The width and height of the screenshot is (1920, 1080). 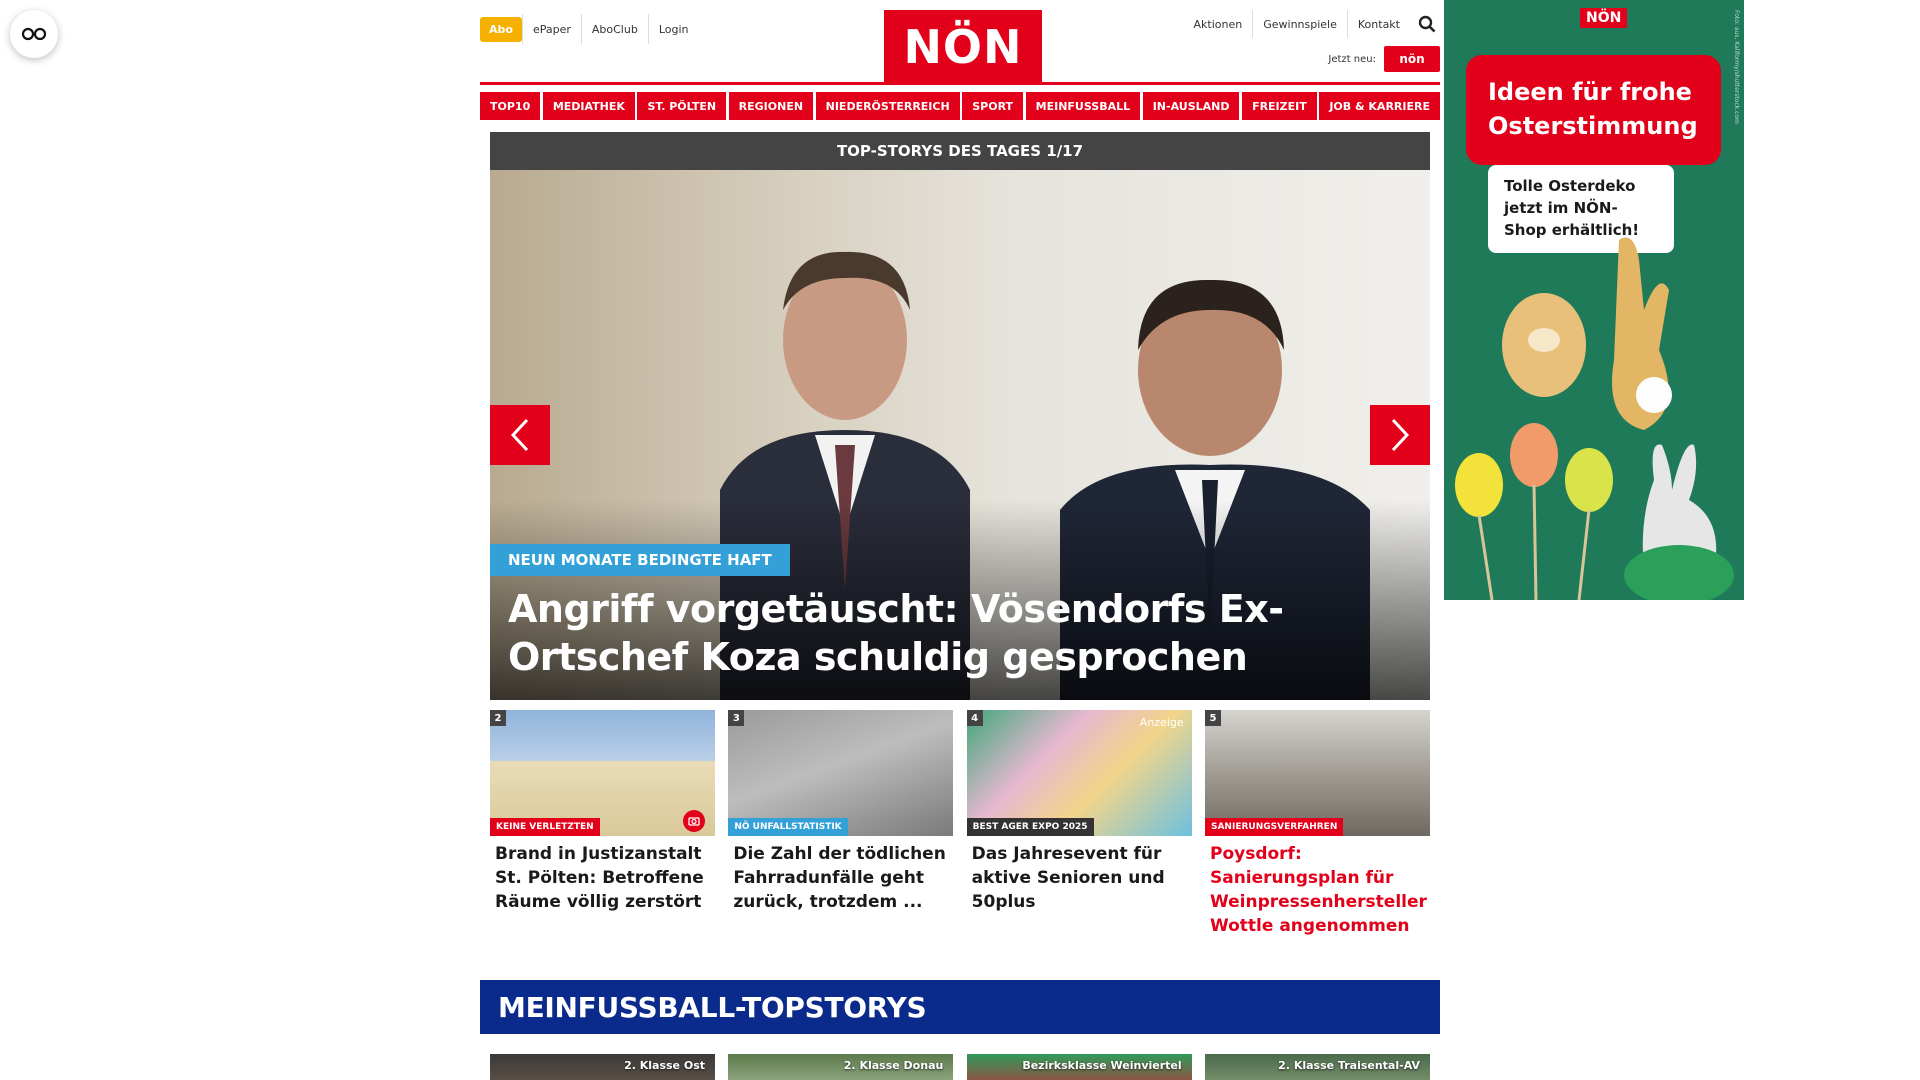 What do you see at coordinates (694, 821) in the screenshot?
I see `camera-icon` at bounding box center [694, 821].